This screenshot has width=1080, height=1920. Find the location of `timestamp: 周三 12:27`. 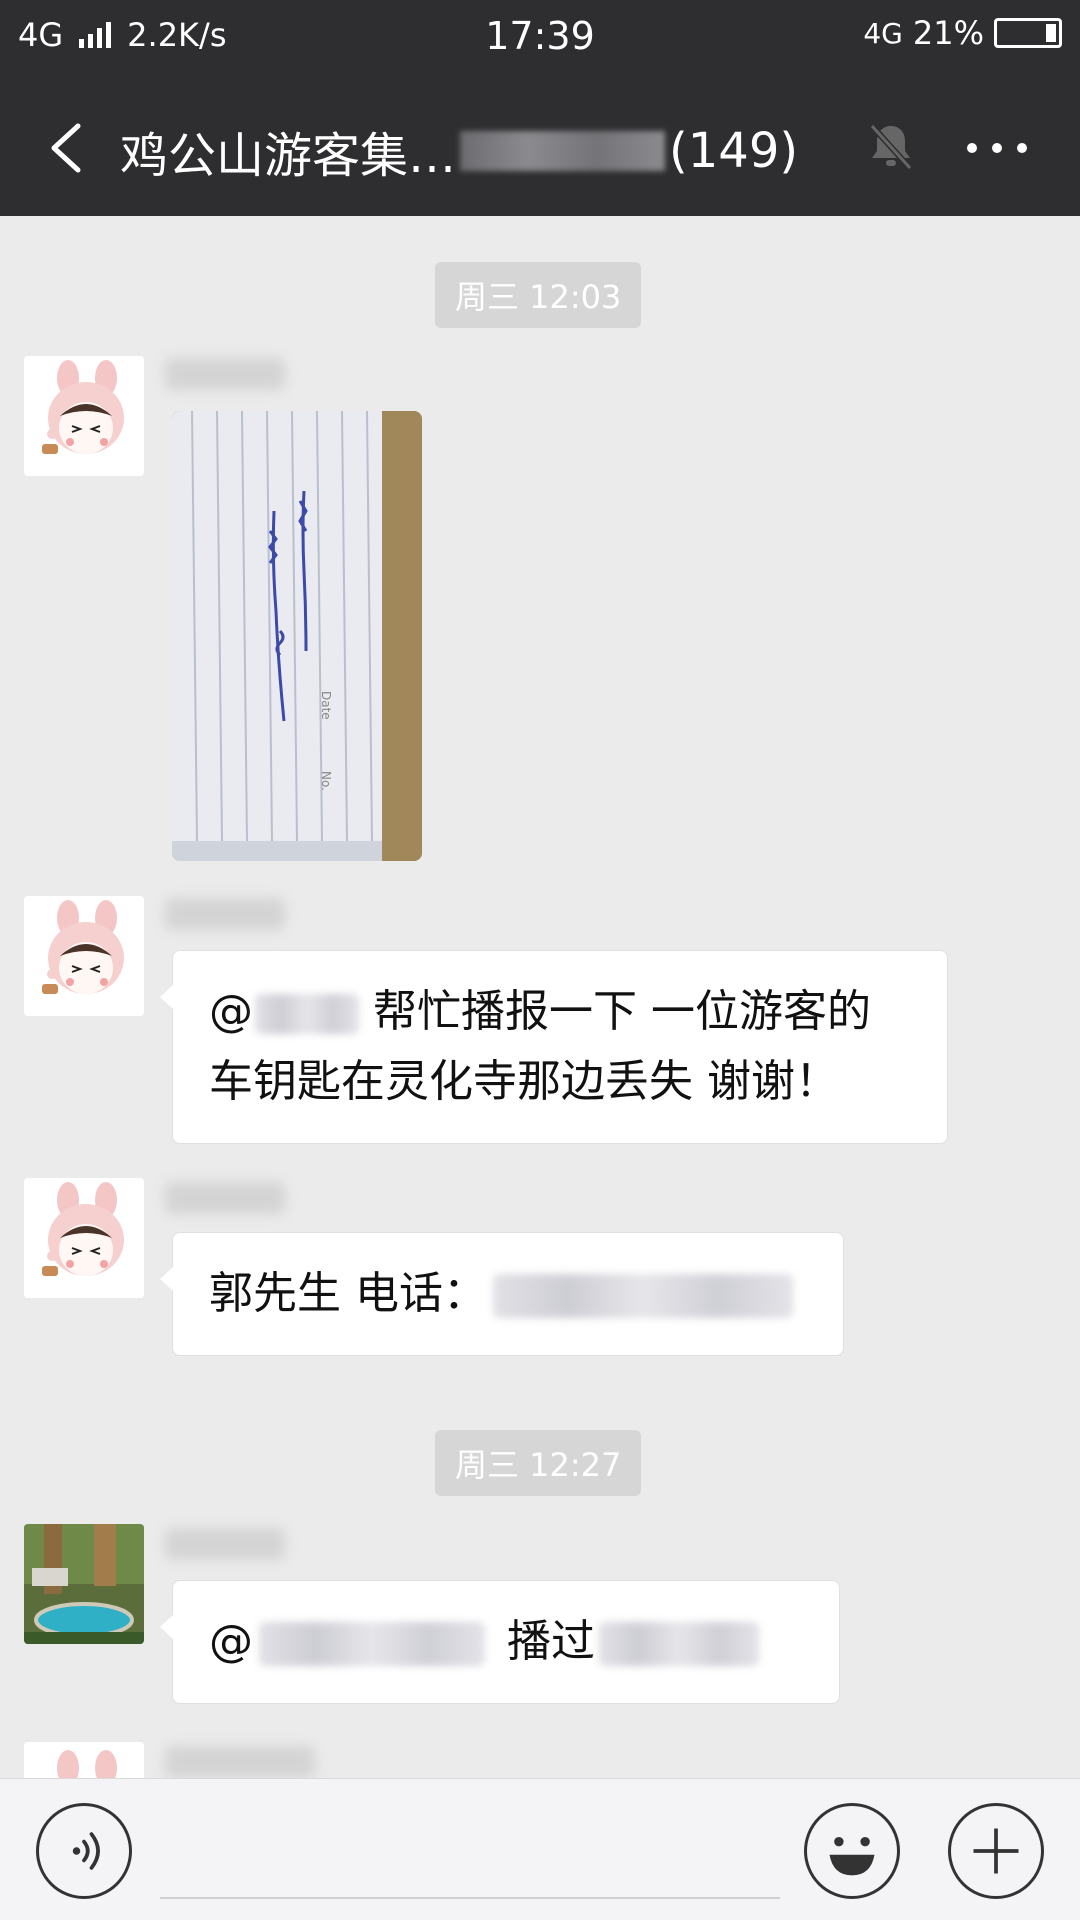

timestamp: 周三 12:27 is located at coordinates (538, 1463).